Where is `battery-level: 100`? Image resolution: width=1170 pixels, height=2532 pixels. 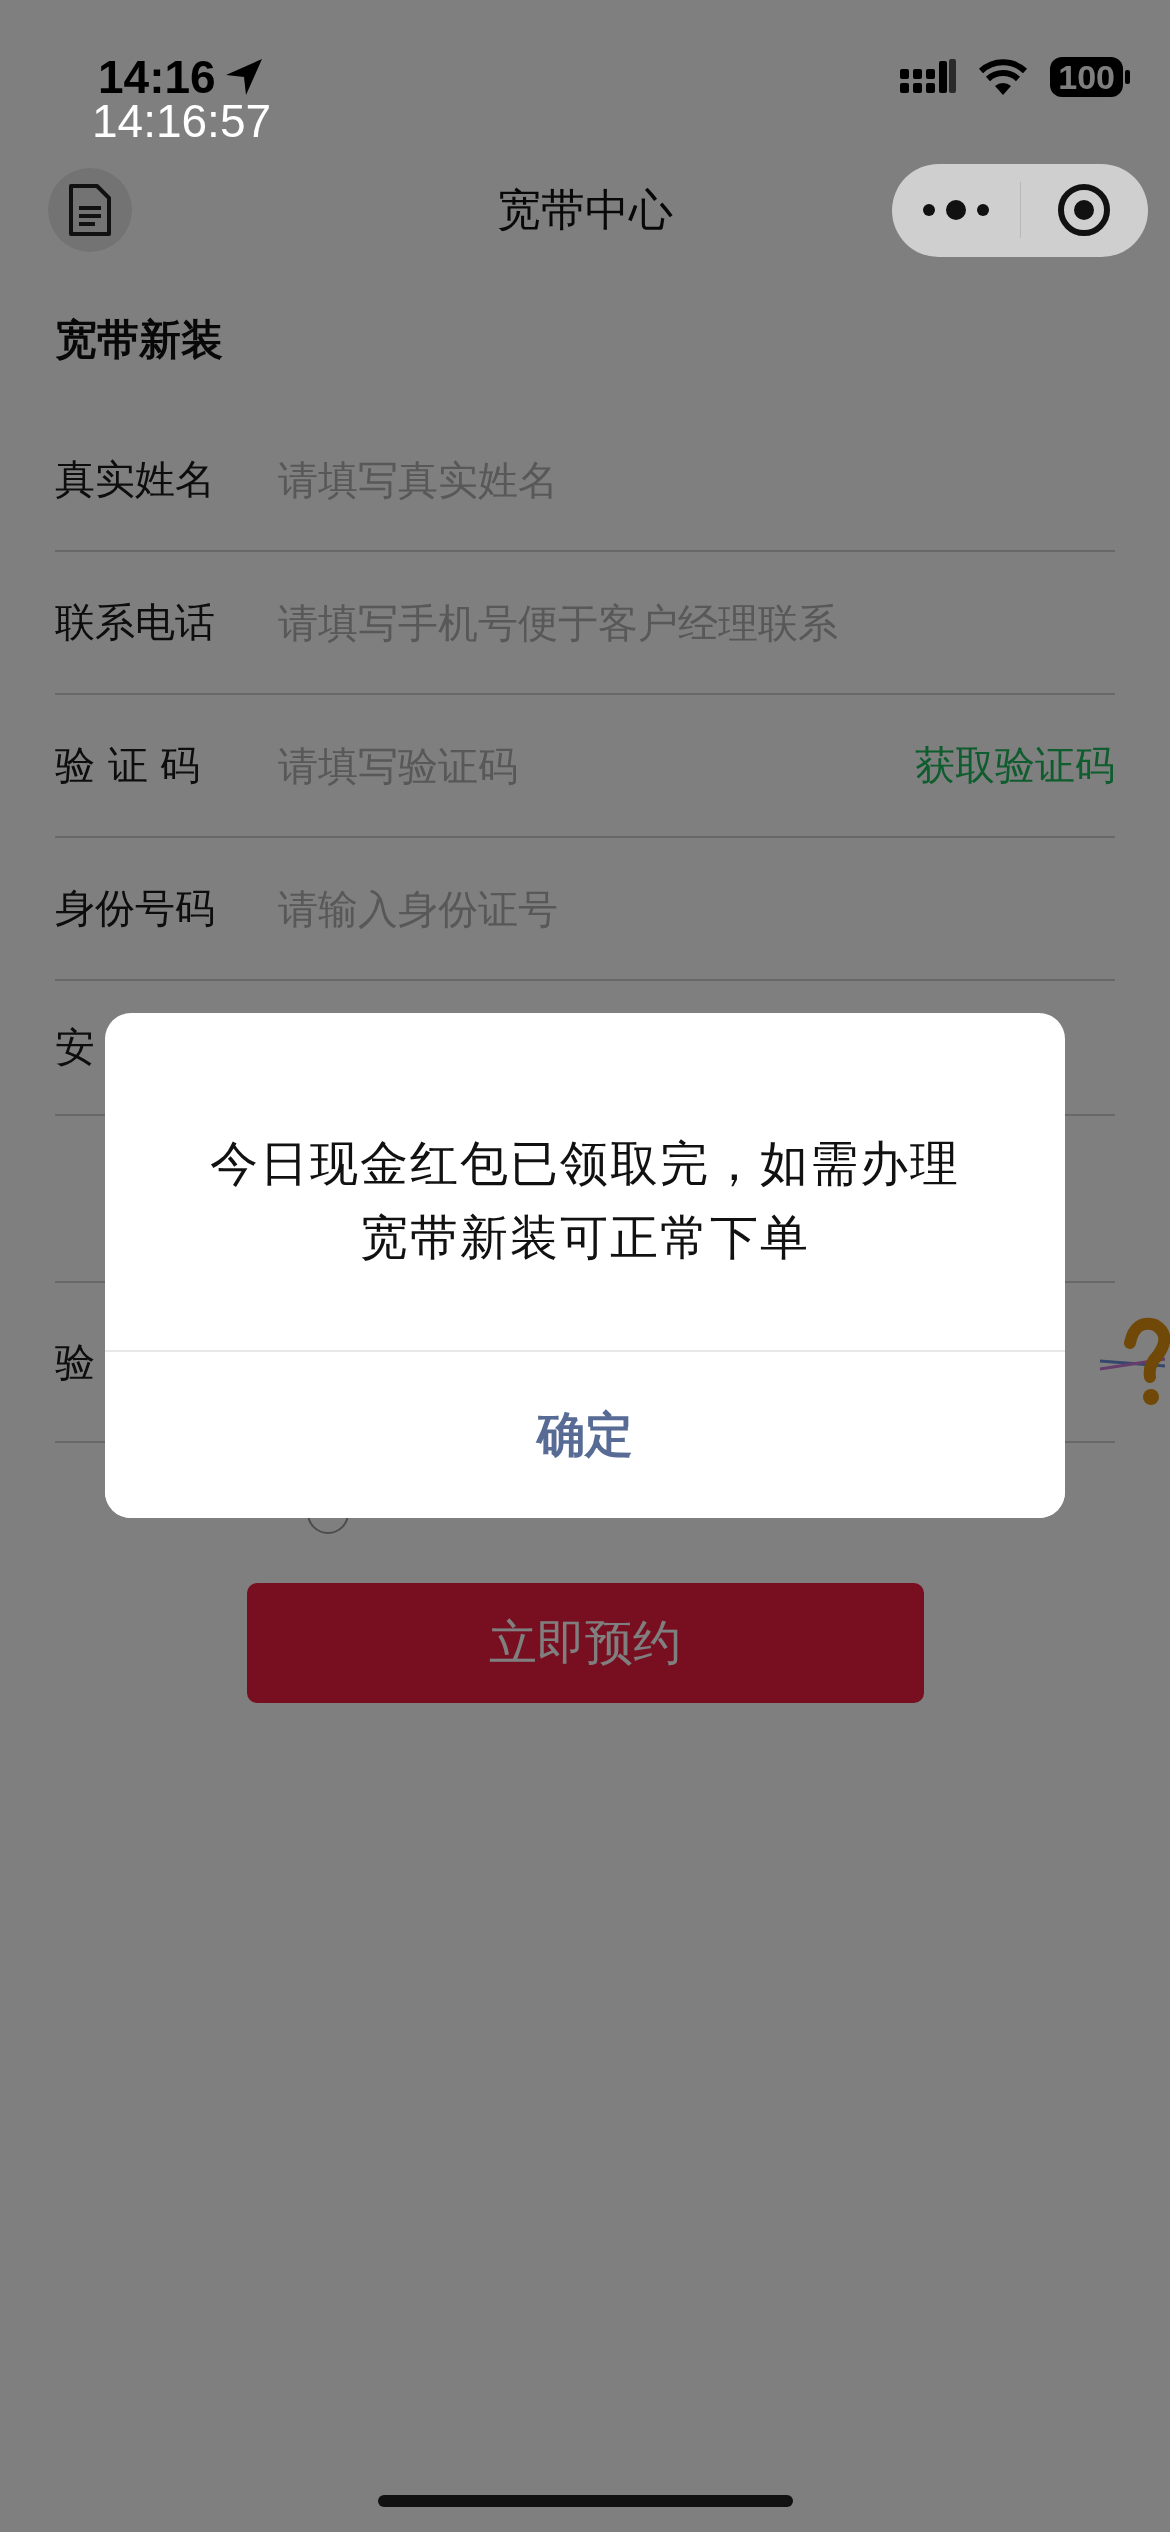
battery-level: 100 is located at coordinates (1086, 77).